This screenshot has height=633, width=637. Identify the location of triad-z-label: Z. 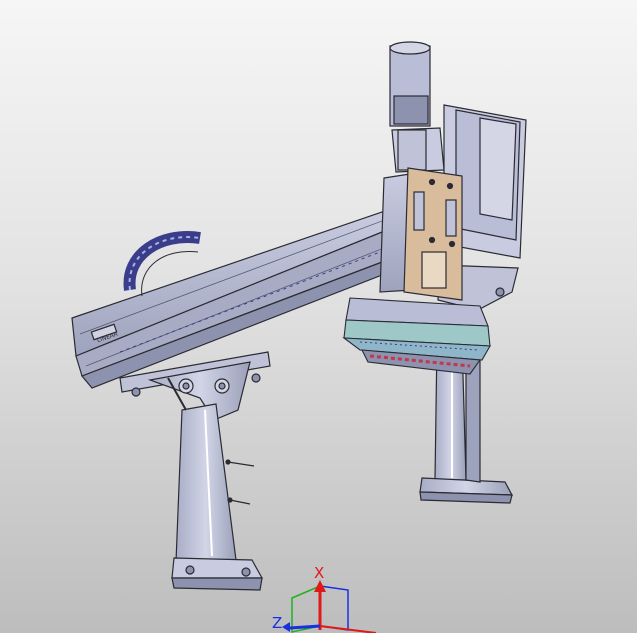
(277, 623).